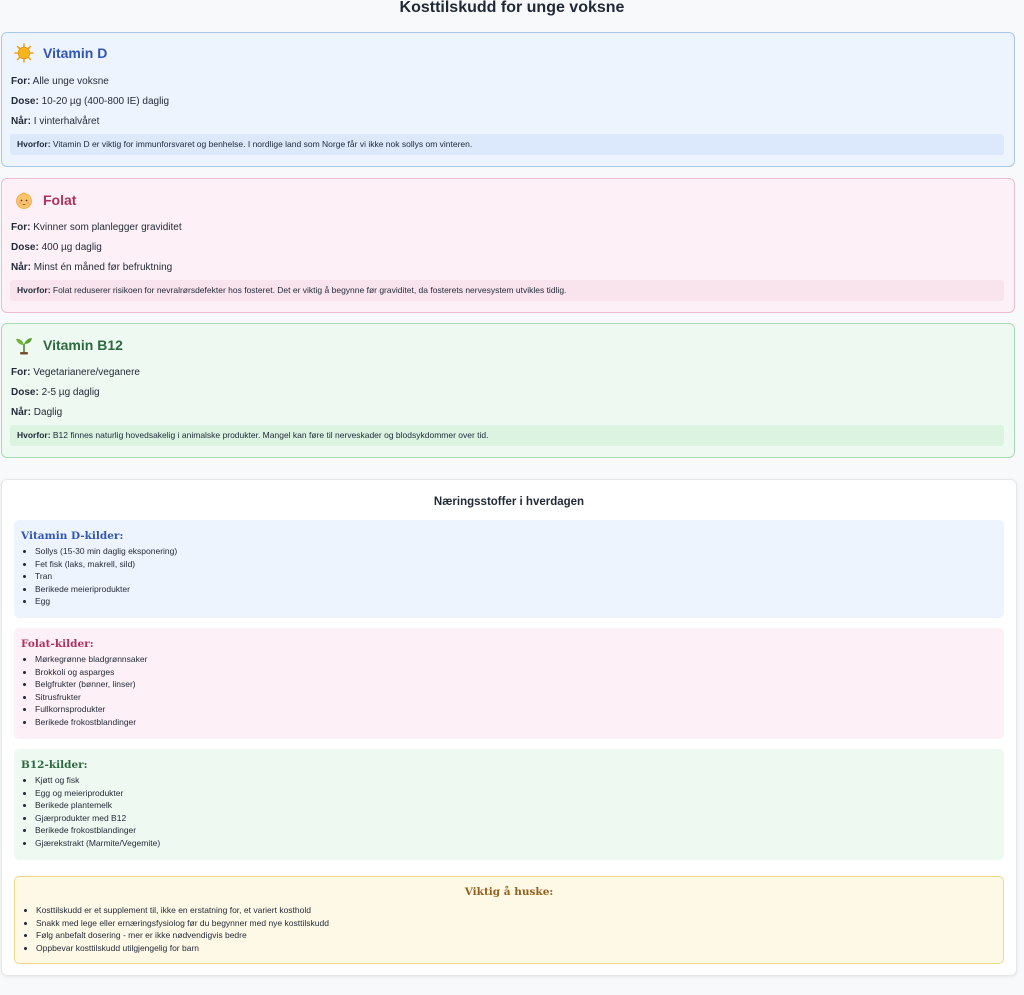  What do you see at coordinates (106, 589) in the screenshot?
I see `list-item: Berikede meieriprodukter` at bounding box center [106, 589].